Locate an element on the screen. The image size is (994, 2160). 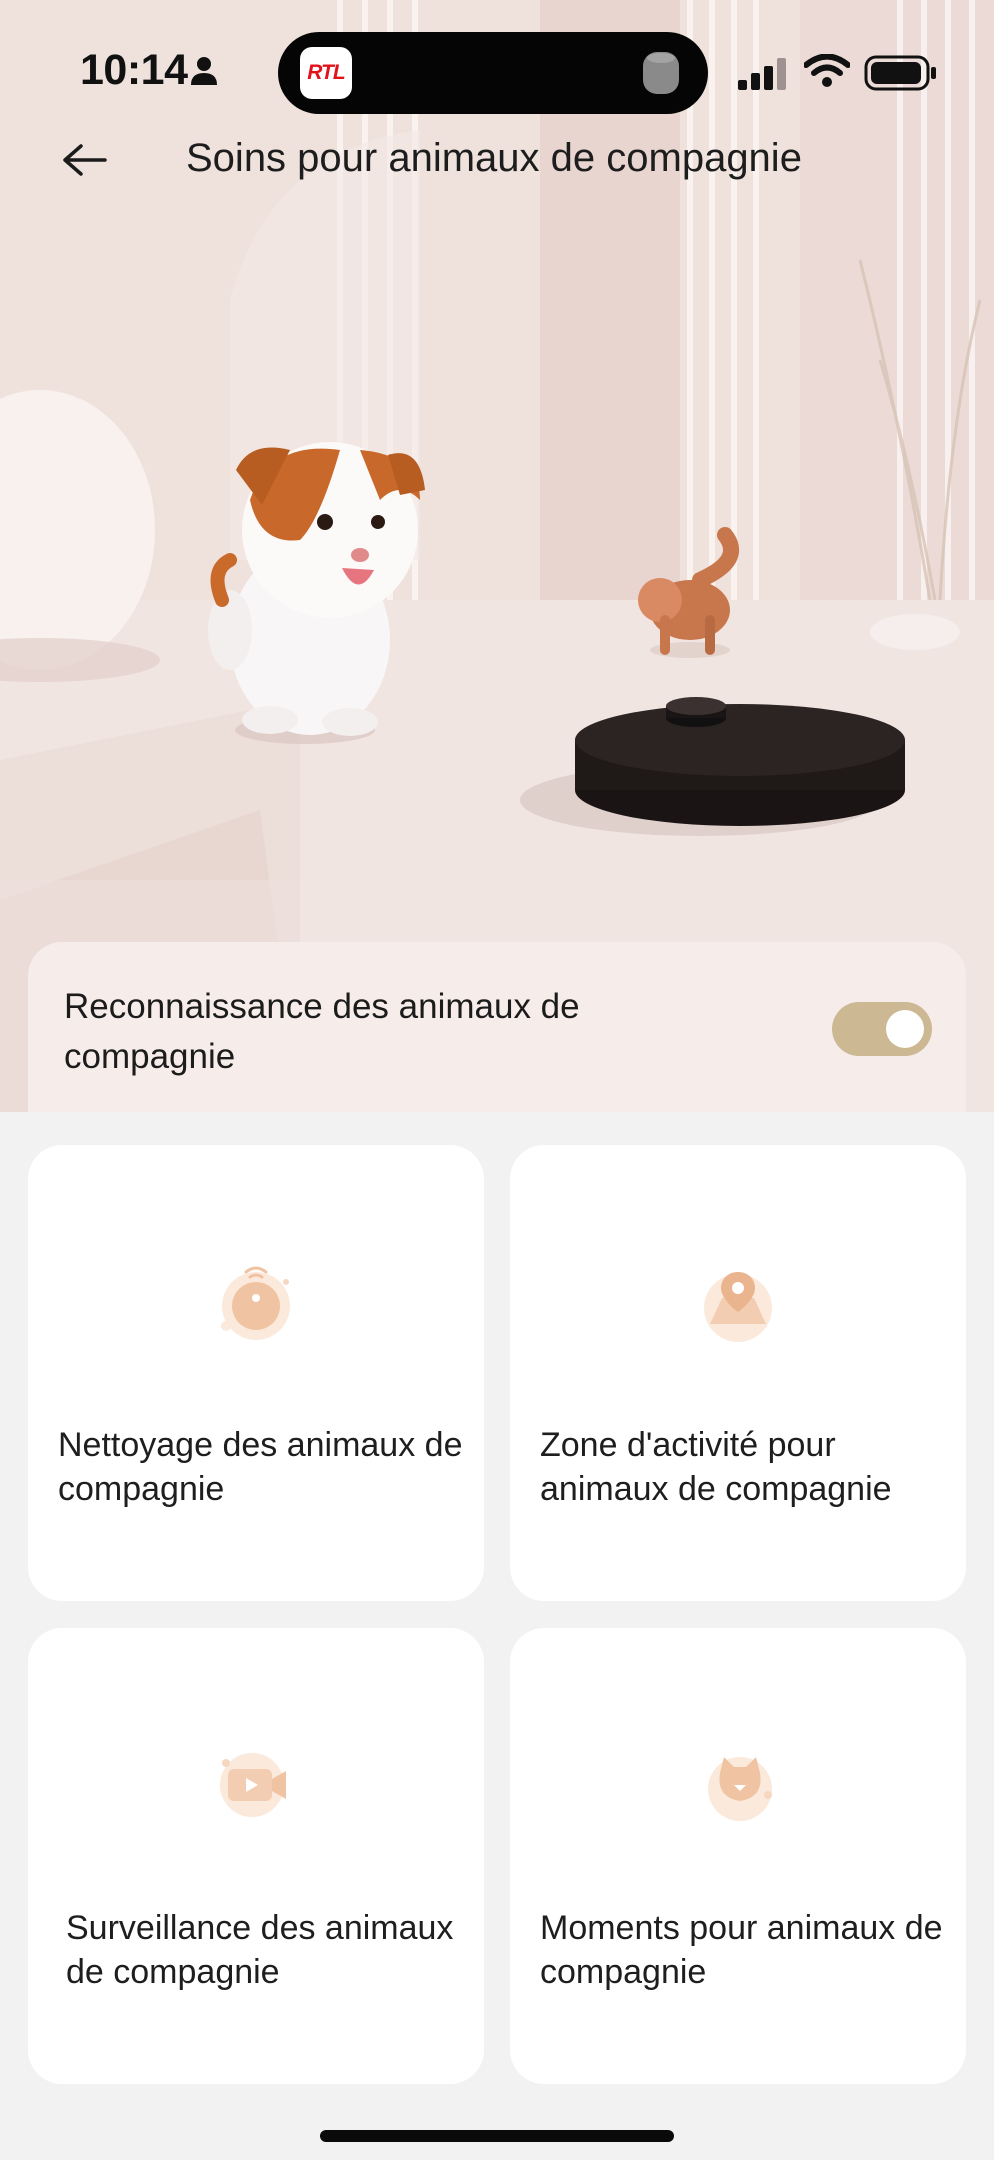
feature-card-pet-cleaning: Nettoyage des animaux de compagnie is located at coordinates (256, 1373).